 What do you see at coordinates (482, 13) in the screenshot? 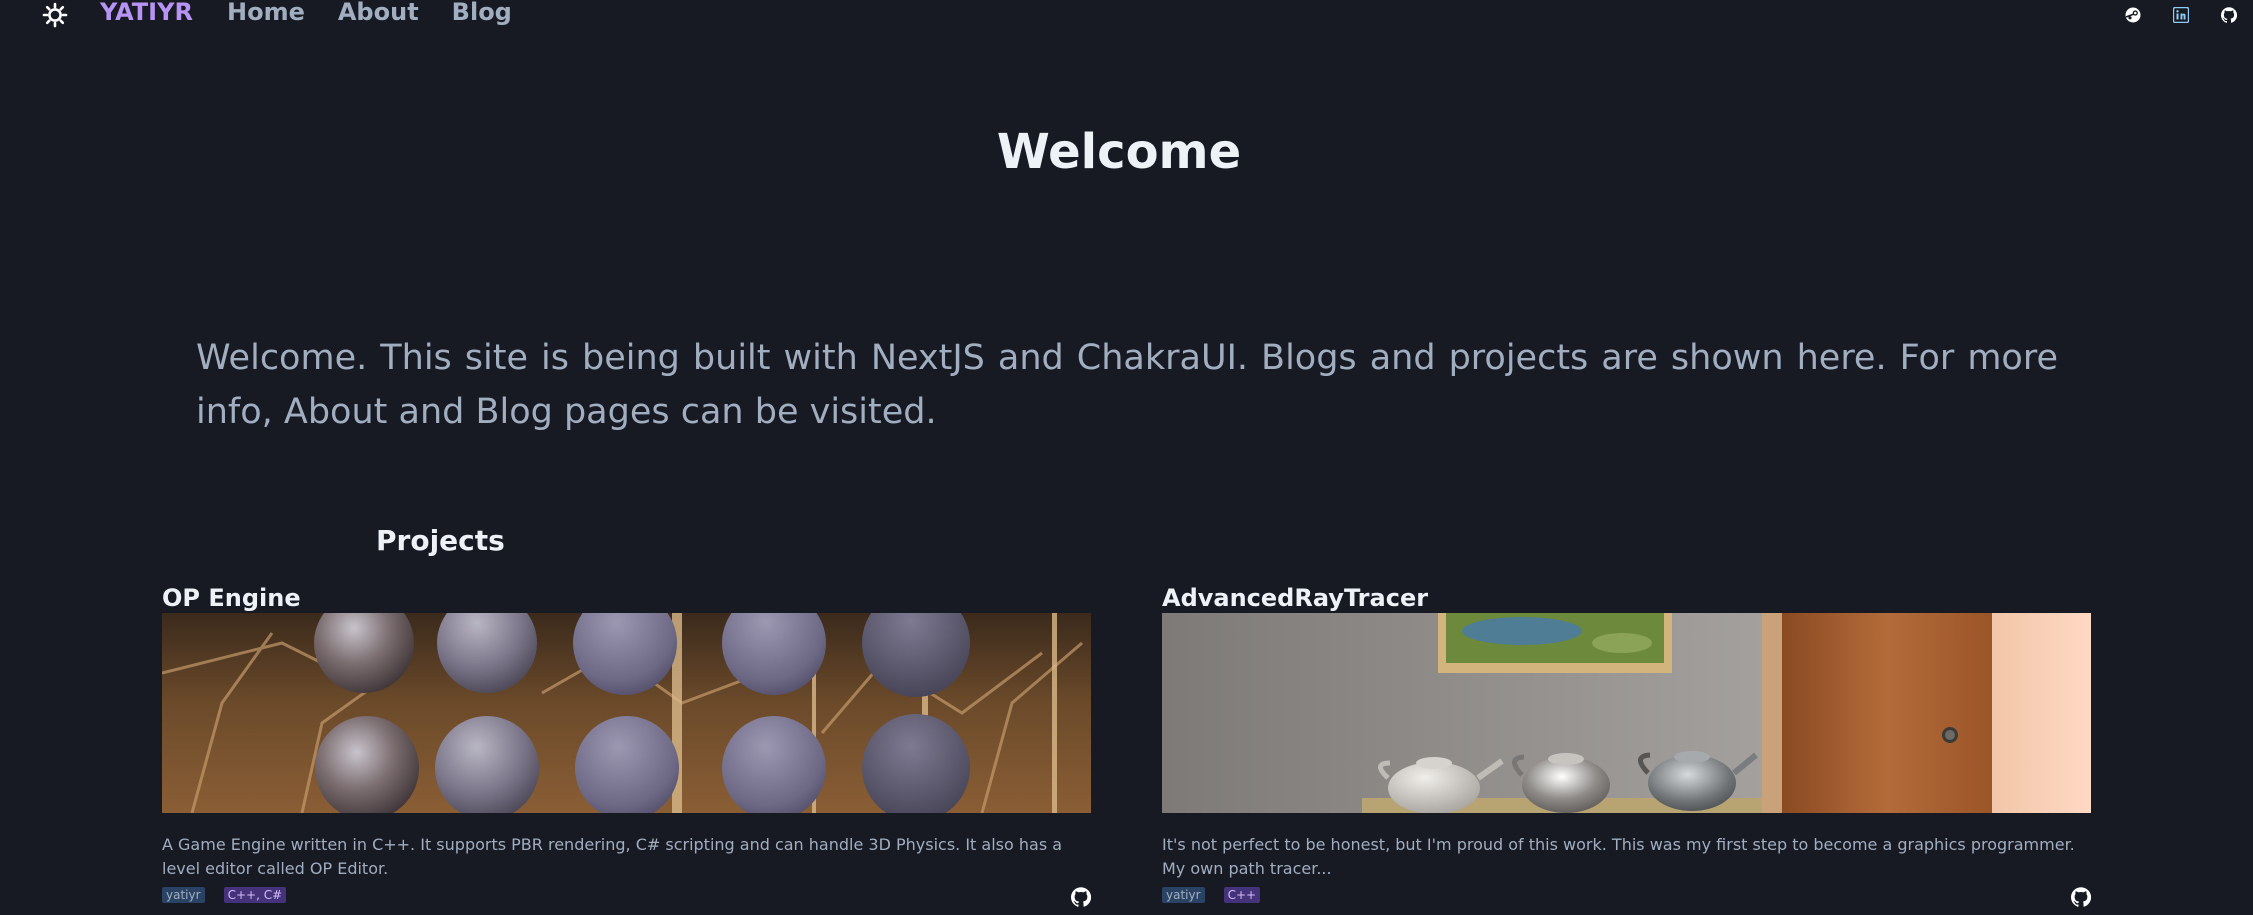
I see `nav-link-blog: Blog` at bounding box center [482, 13].